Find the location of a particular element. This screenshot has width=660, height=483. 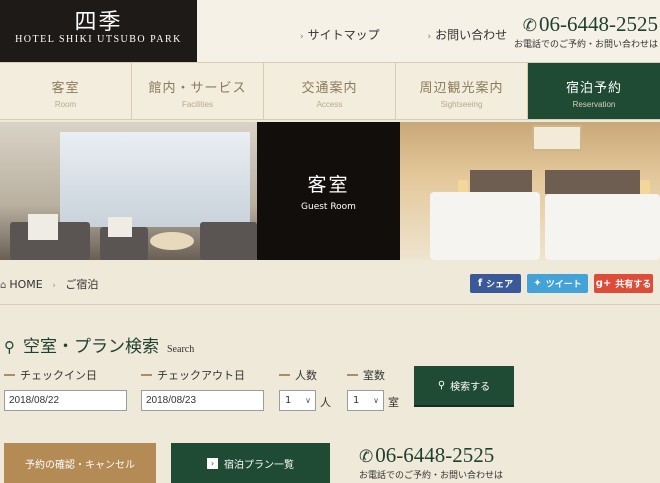

plans-list-label: 宿泊プラン一覧 is located at coordinates (259, 465).